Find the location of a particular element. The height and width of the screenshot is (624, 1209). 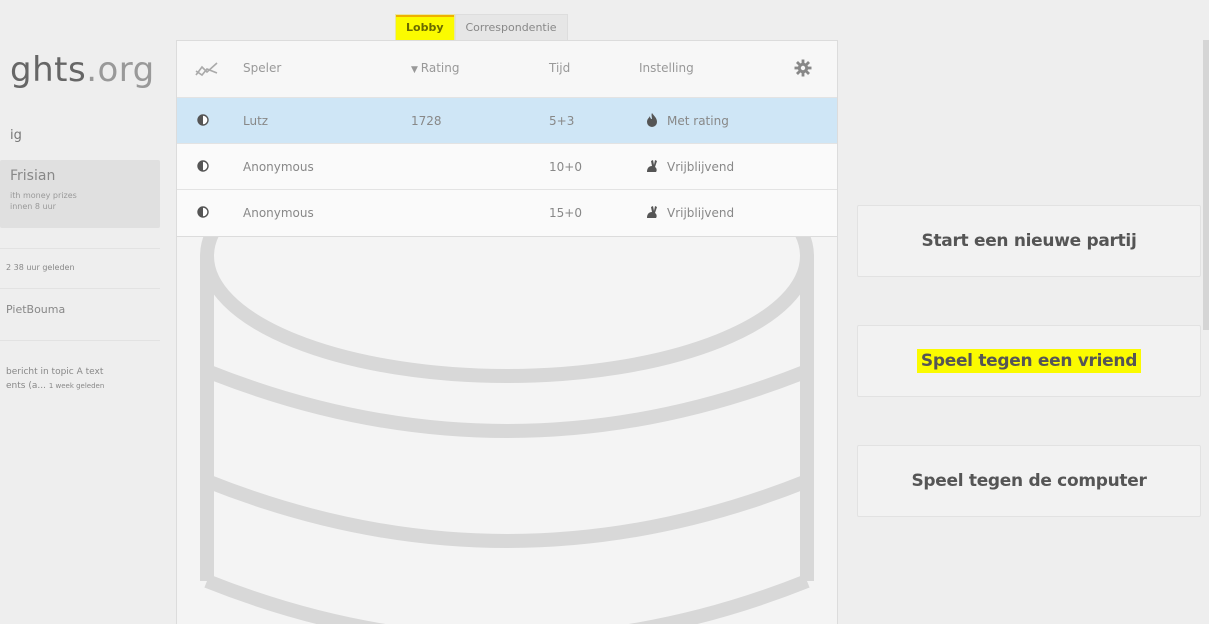

play-computer-label: Speel tegen de computer is located at coordinates (1029, 481).